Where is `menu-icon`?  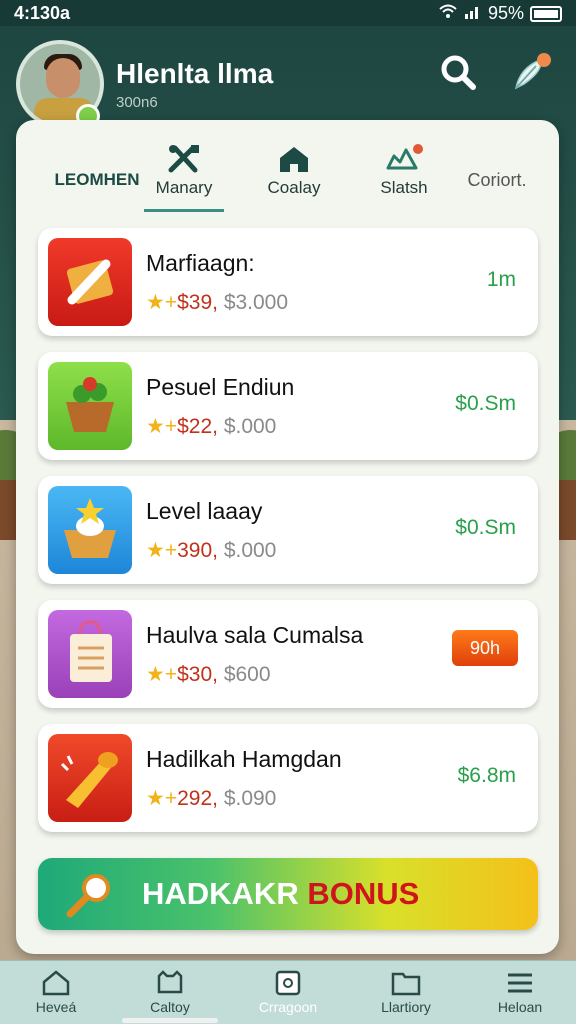
menu-icon is located at coordinates (520, 983).